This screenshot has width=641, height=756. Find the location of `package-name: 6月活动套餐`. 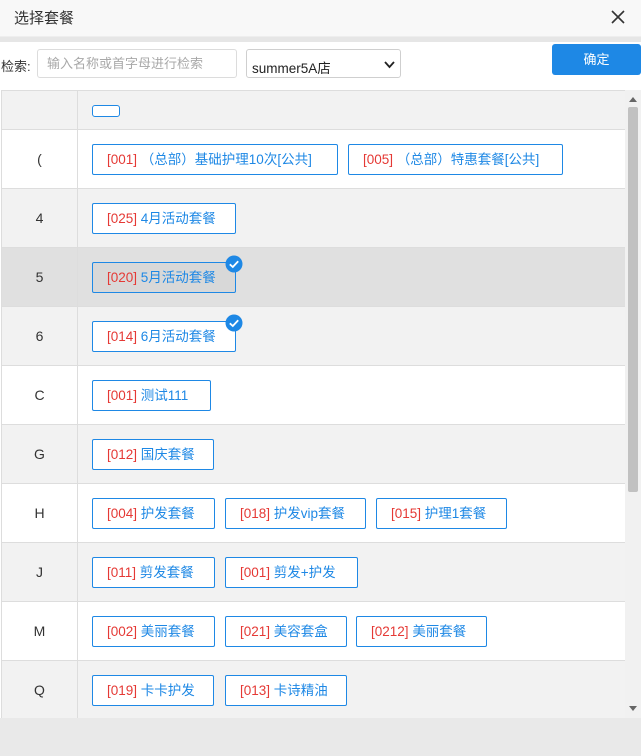

package-name: 6月活动套餐 is located at coordinates (178, 336).